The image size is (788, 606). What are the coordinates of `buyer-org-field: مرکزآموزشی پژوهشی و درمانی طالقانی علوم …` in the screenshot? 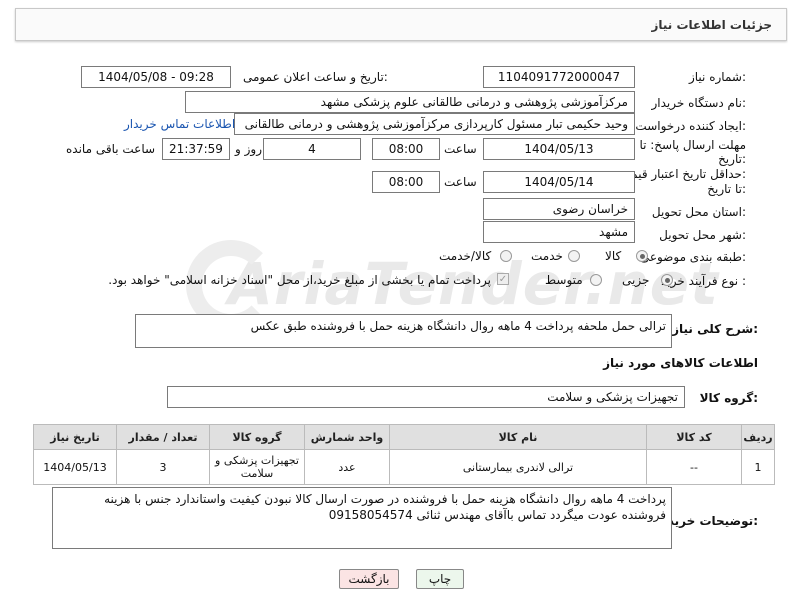 It's located at (410, 102).